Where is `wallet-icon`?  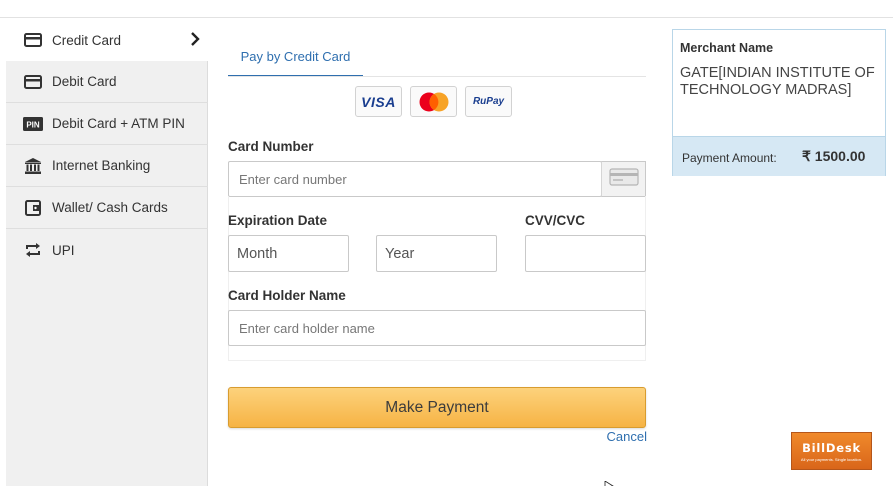
wallet-icon is located at coordinates (33, 207).